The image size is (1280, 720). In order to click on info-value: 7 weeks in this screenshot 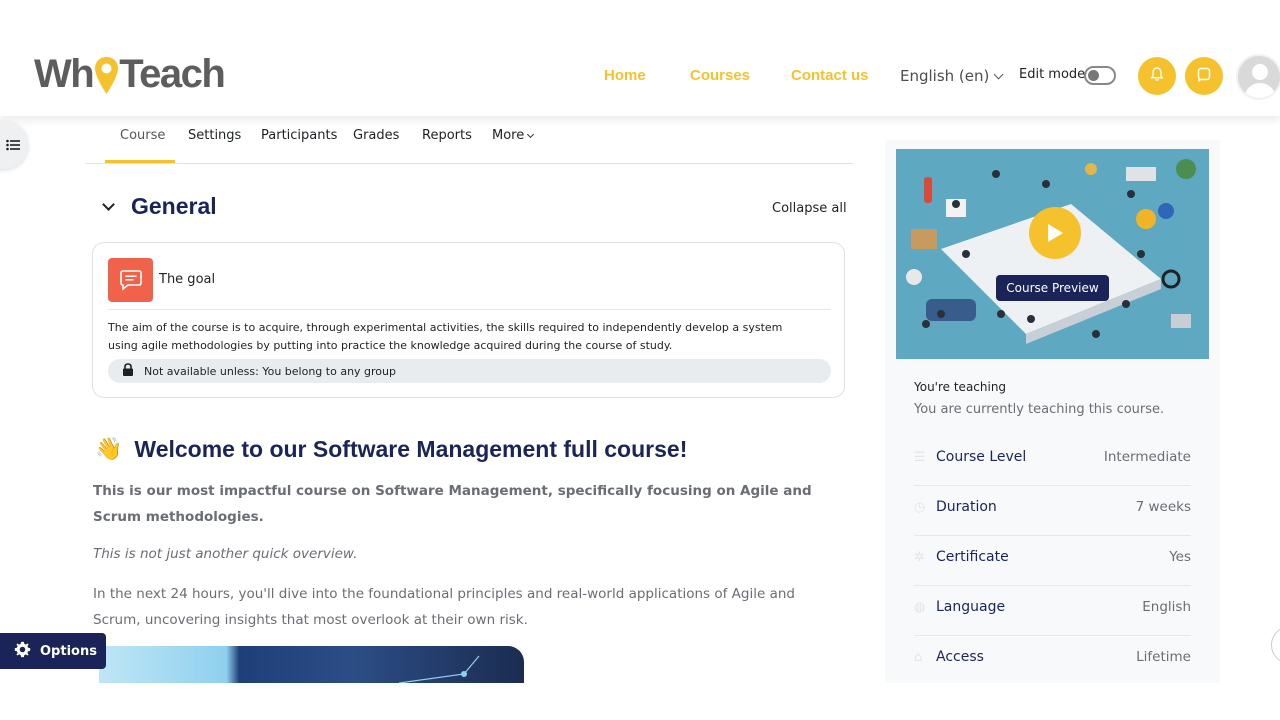, I will do `click(1163, 507)`.